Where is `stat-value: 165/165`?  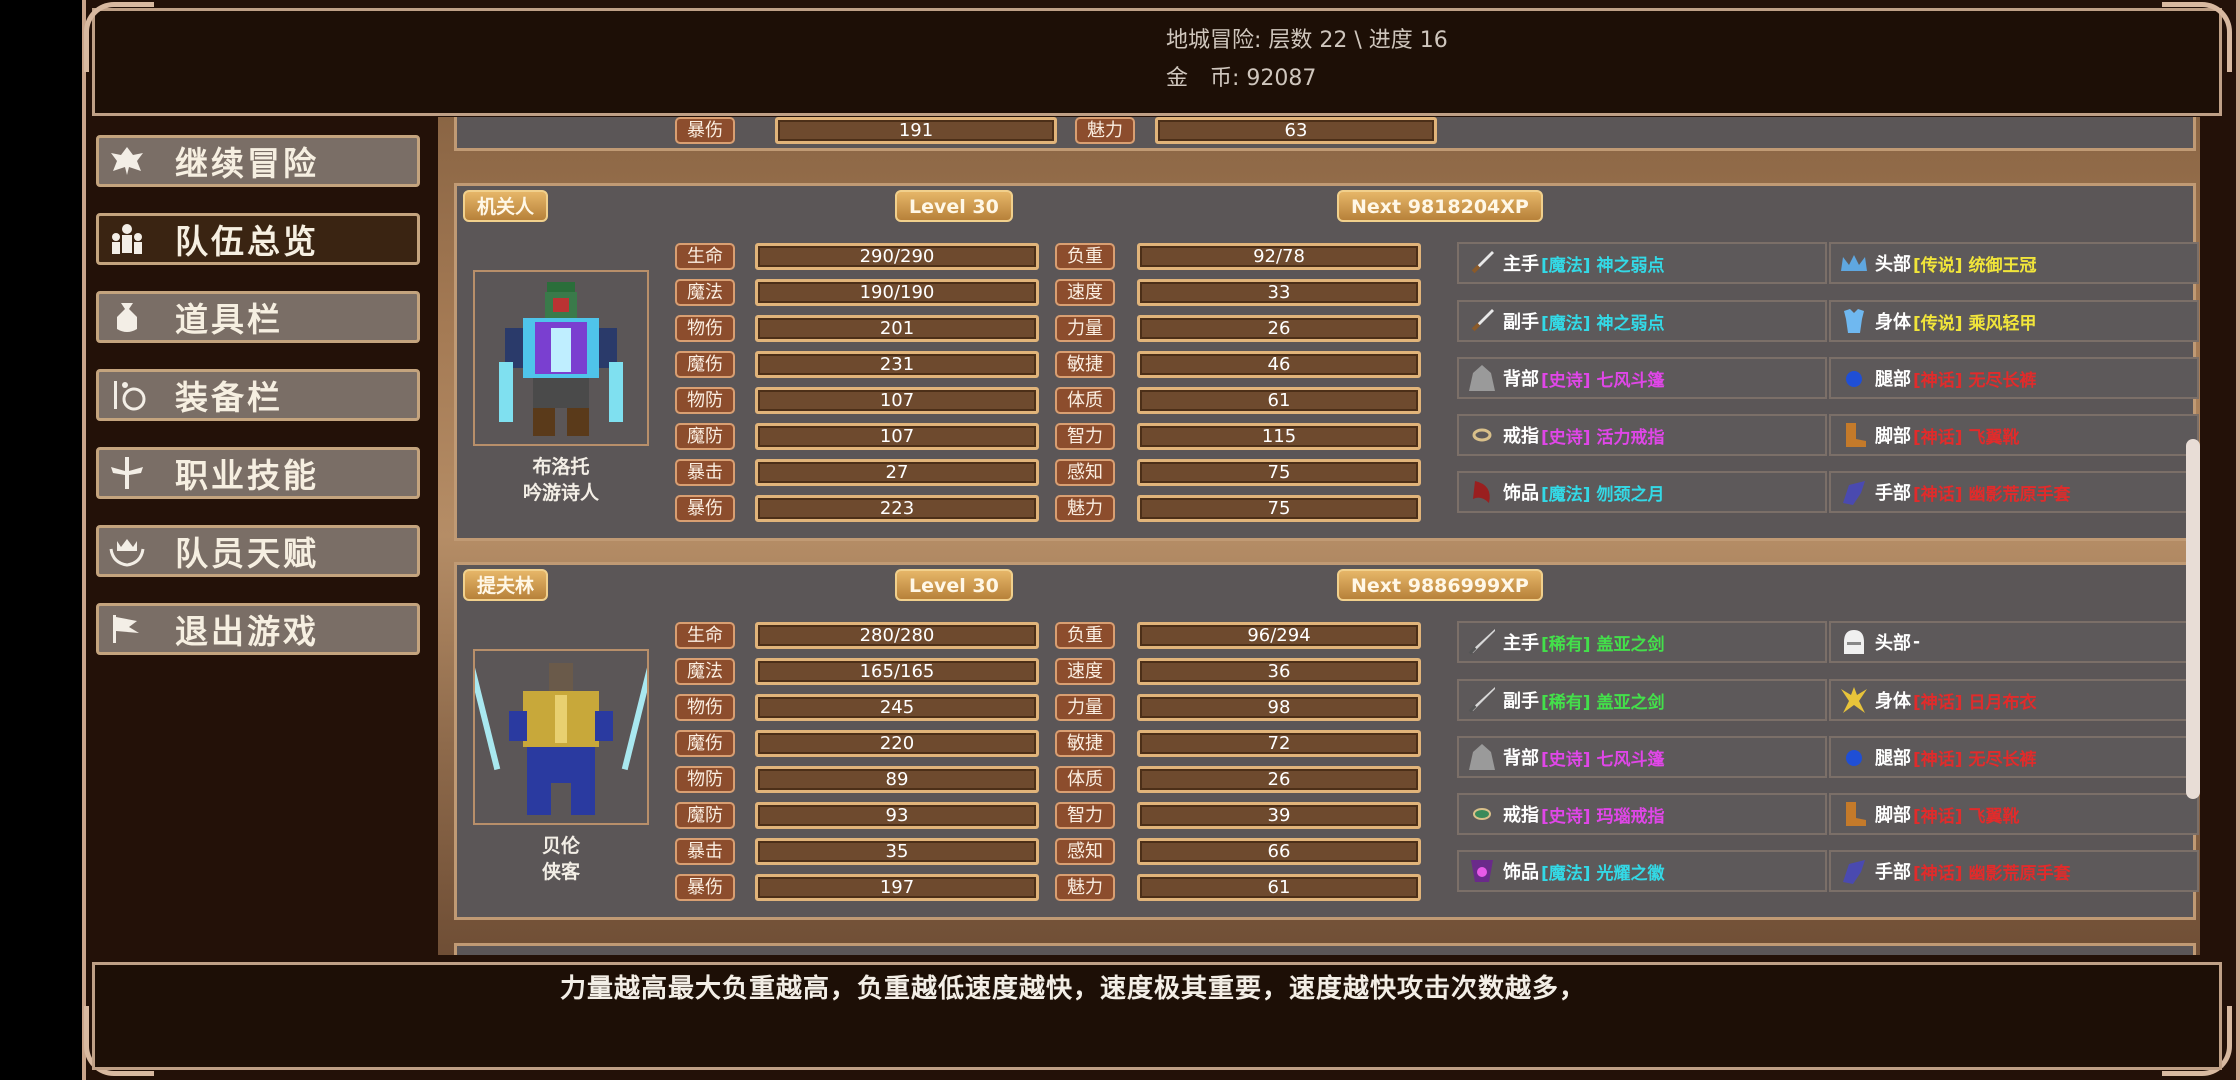 stat-value: 165/165 is located at coordinates (897, 671).